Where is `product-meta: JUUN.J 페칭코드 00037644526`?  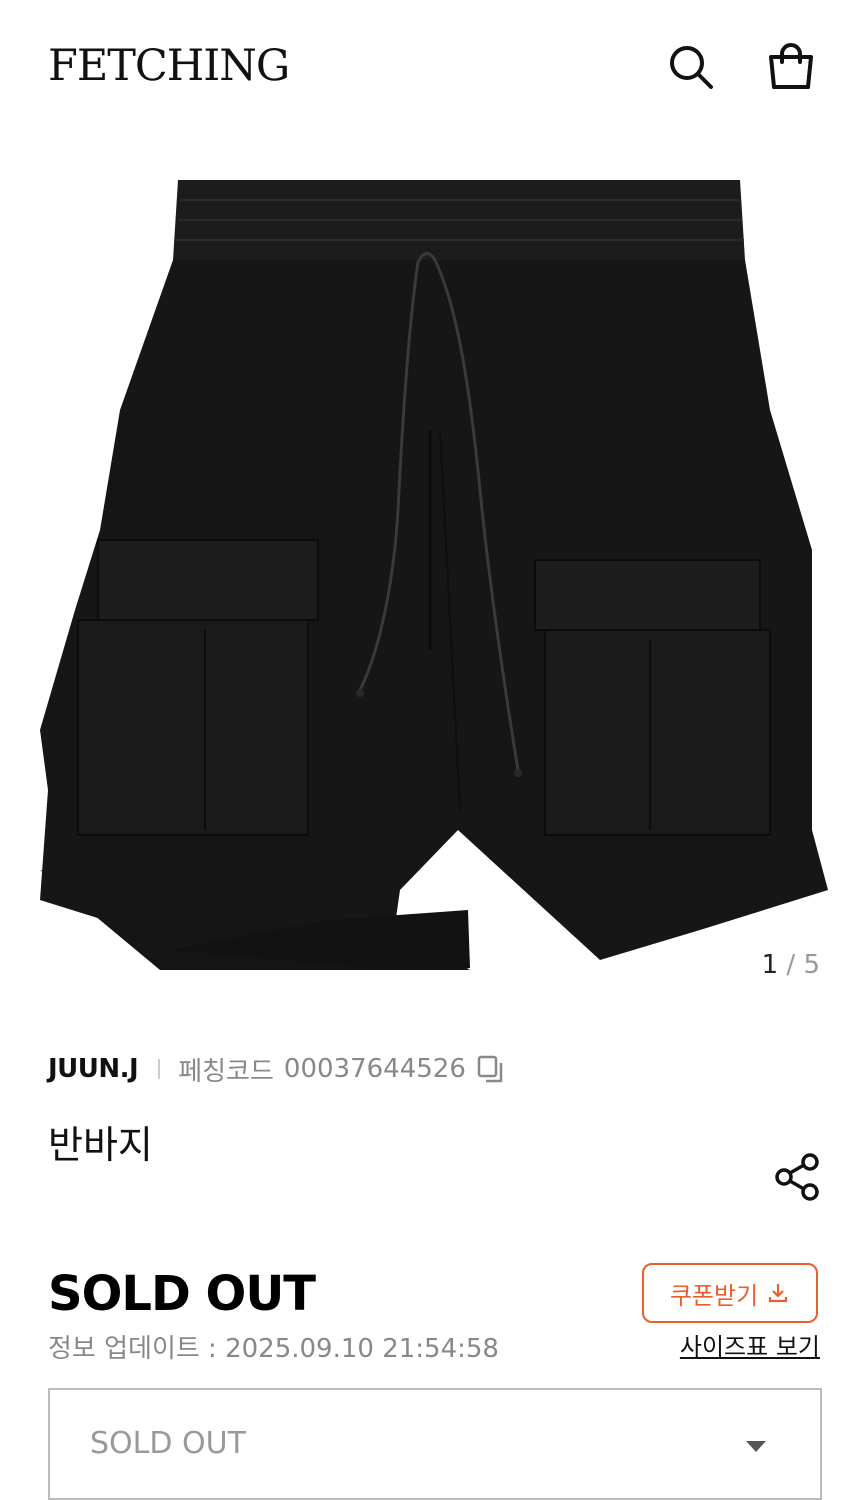 product-meta: JUUN.J 페칭코드 00037644526 is located at coordinates (277, 1069).